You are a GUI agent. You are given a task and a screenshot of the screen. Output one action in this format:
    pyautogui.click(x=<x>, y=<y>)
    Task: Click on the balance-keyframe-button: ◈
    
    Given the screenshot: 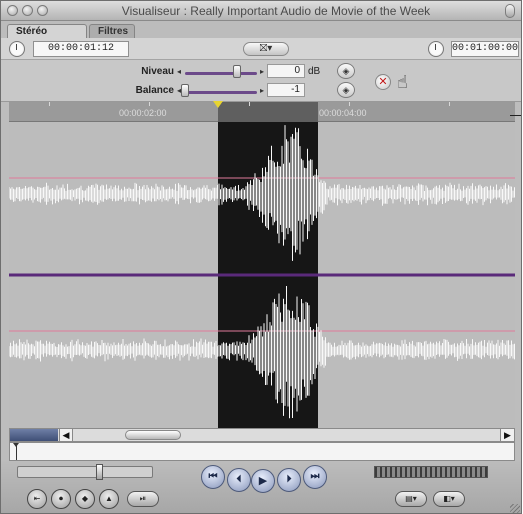 What is the action you would take?
    pyautogui.click(x=346, y=90)
    